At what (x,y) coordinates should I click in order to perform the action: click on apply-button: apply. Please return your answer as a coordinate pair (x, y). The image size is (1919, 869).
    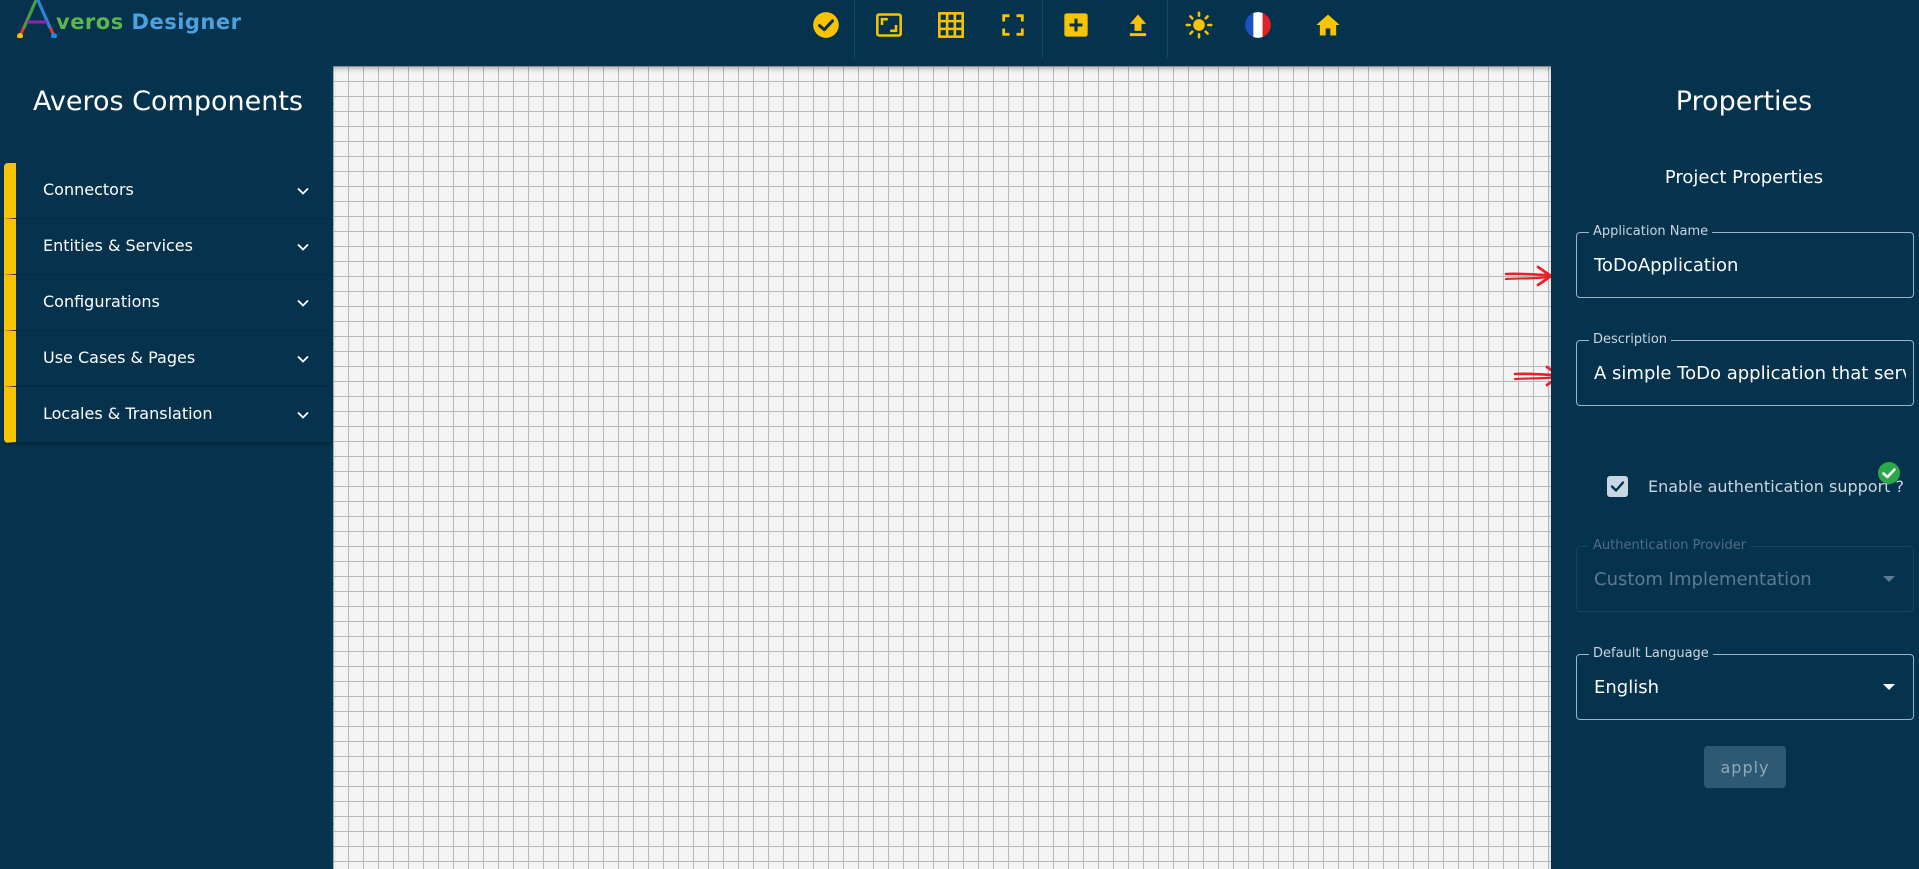
    Looking at the image, I should click on (1745, 767).